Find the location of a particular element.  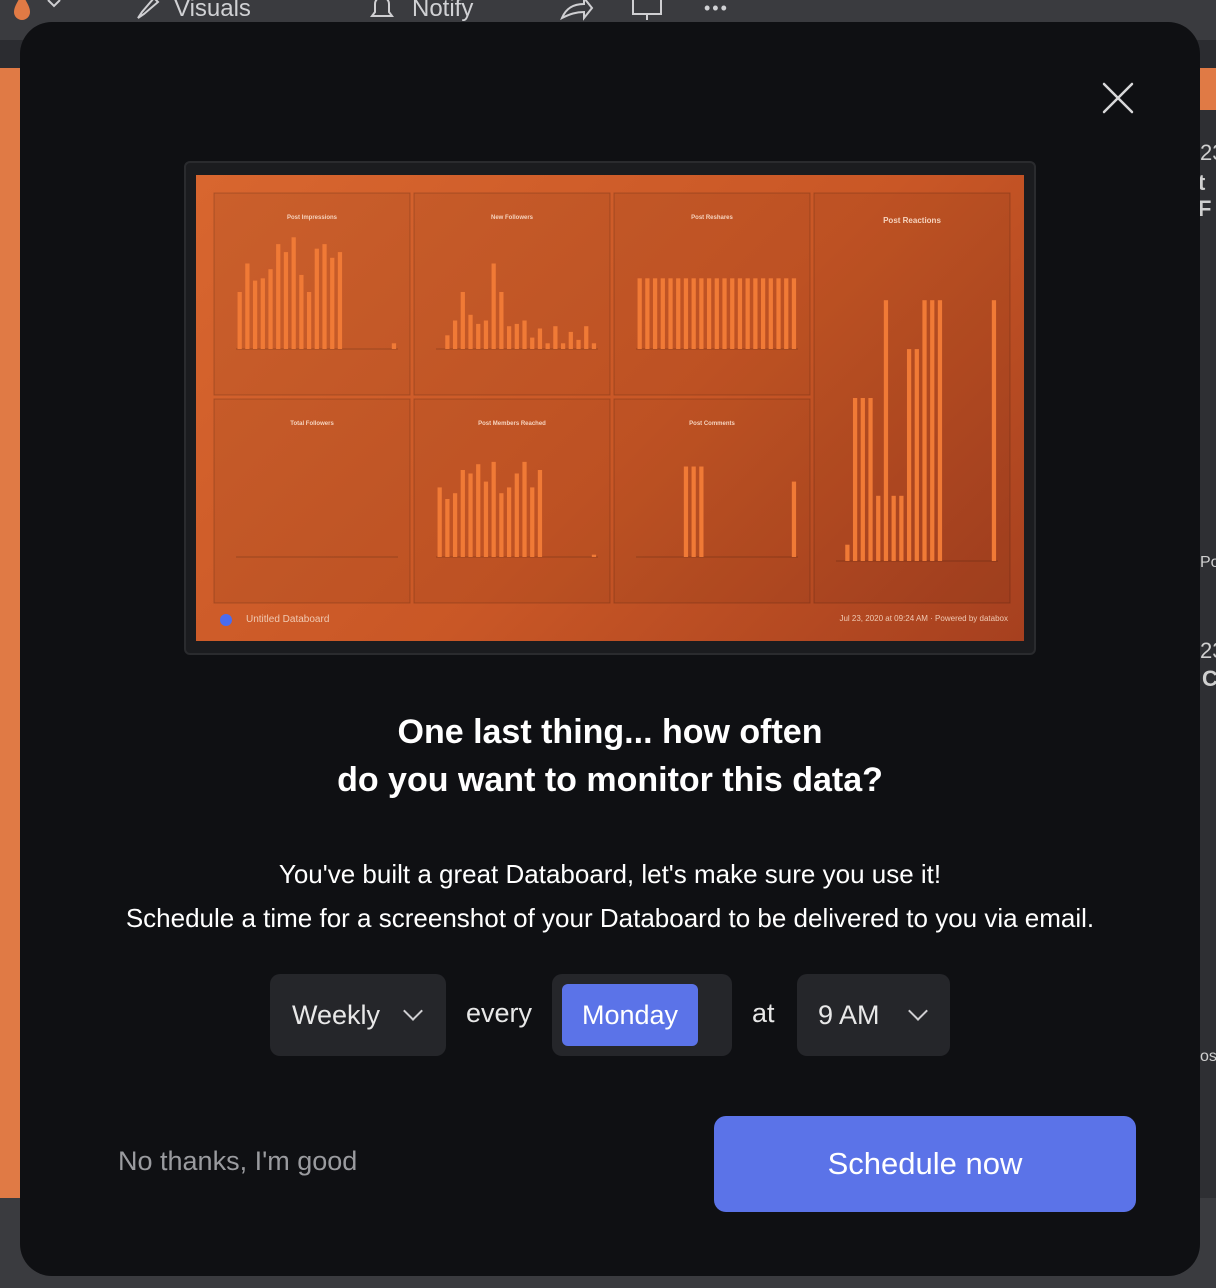

every-label: every is located at coordinates (499, 1013).